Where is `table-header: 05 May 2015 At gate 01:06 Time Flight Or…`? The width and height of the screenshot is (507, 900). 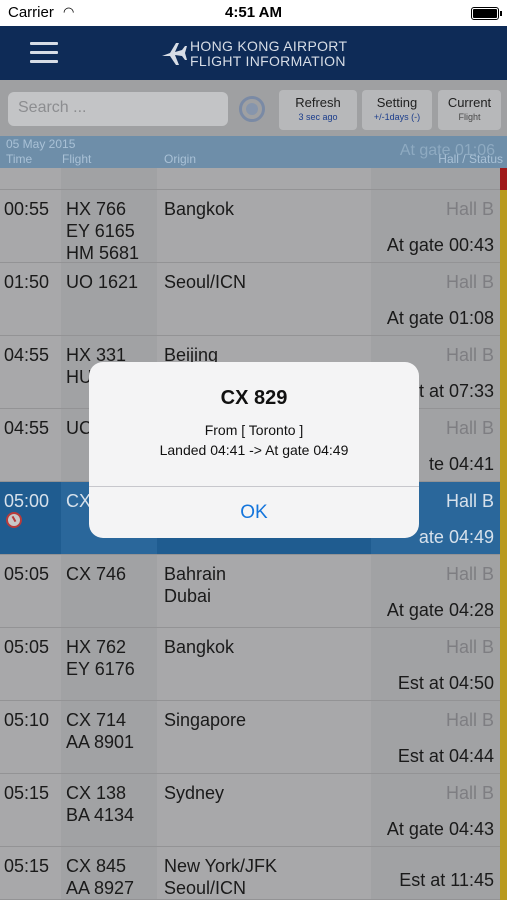
table-header: 05 May 2015 At gate 01:06 Time Flight Or… is located at coordinates (253, 152).